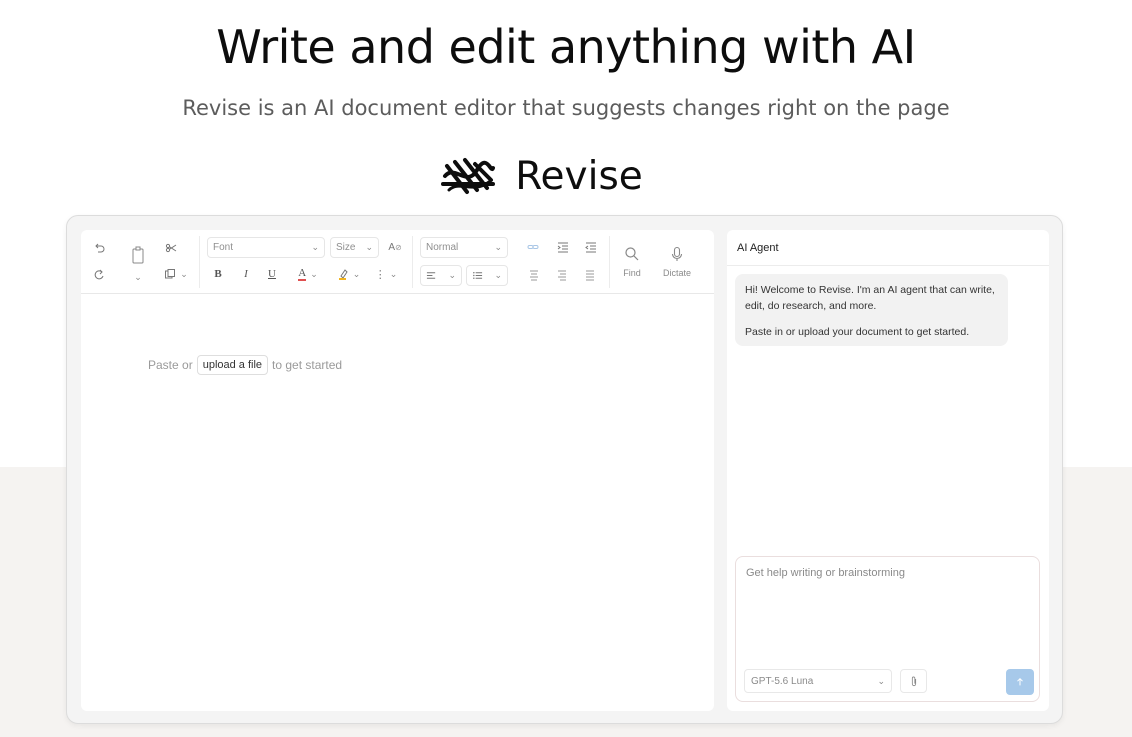 This screenshot has width=1132, height=737. What do you see at coordinates (566, 47) in the screenshot?
I see `hero-title: Write and edit anything with AI` at bounding box center [566, 47].